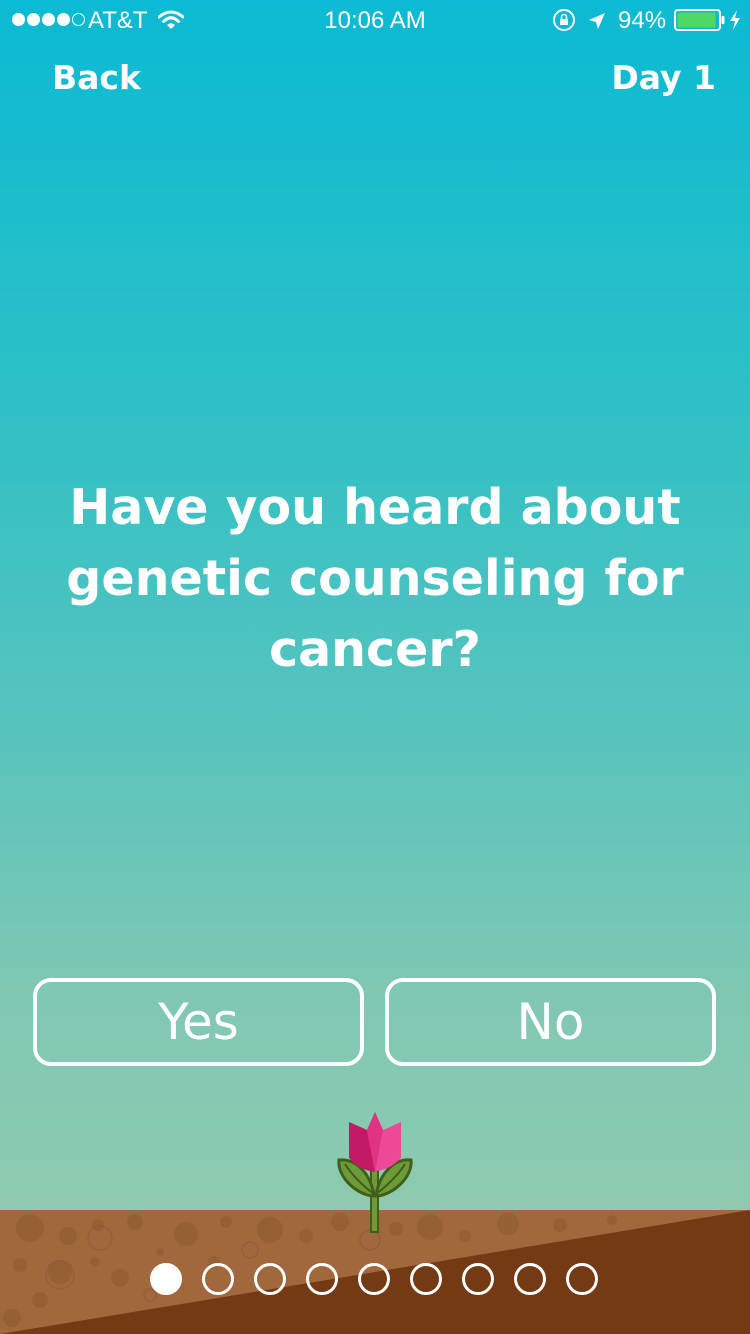 Image resolution: width=750 pixels, height=1334 pixels. I want to click on flower-icon, so click(375, 1172).